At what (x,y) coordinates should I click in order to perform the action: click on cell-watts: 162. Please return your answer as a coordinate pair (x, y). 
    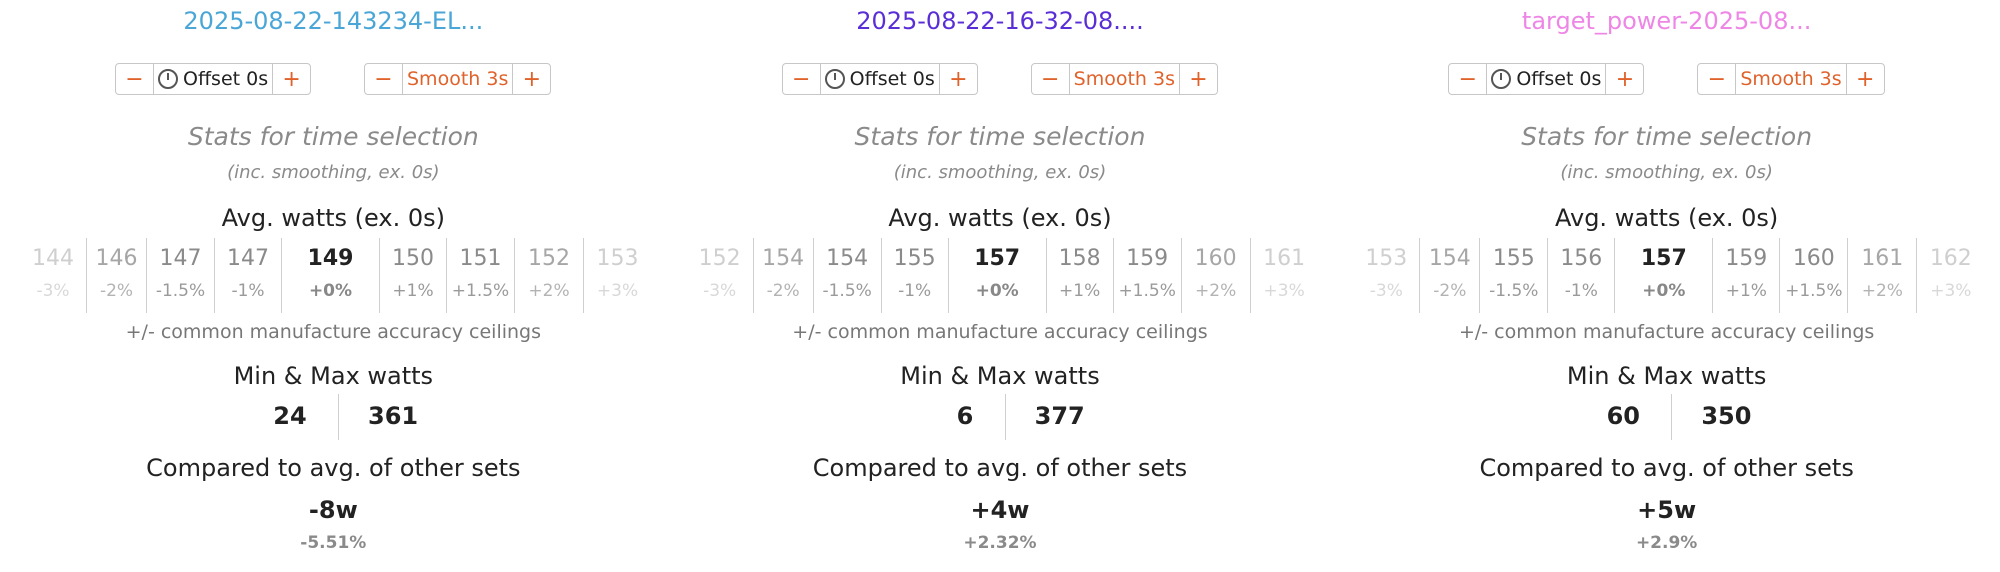
    Looking at the image, I should click on (1950, 258).